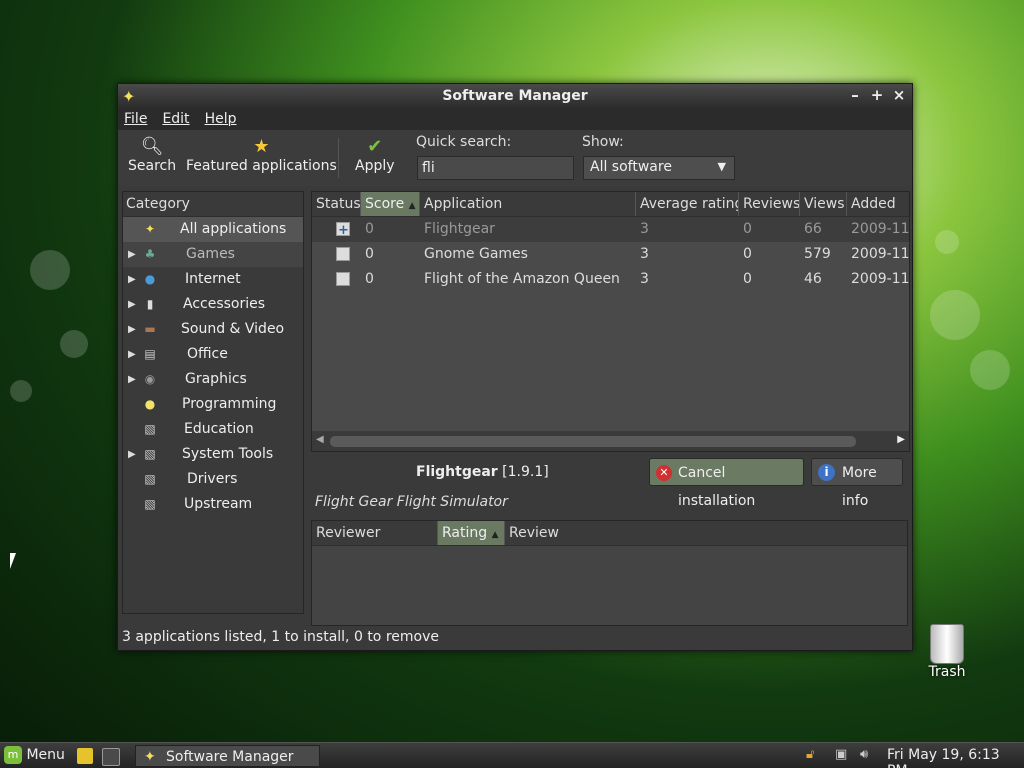 The width and height of the screenshot is (1024, 768). Describe the element at coordinates (525, 472) in the screenshot. I see `detail-app-version: [1.9.1]` at that location.